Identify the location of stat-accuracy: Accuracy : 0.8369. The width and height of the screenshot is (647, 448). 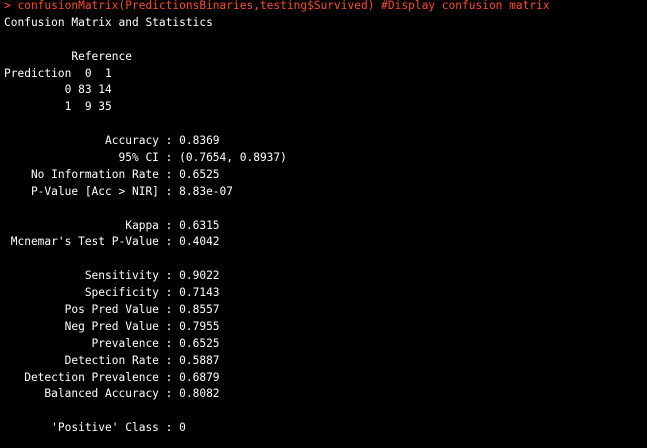
(112, 141).